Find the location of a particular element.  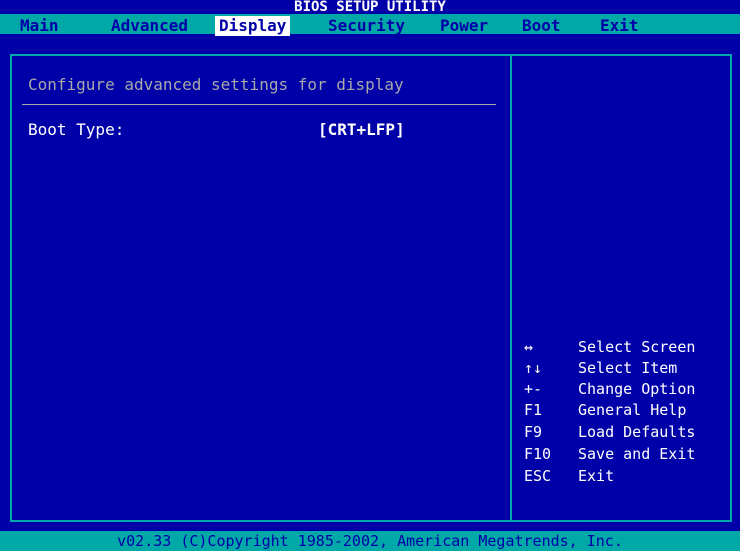

window-title: BIOS SETUP UTILITY is located at coordinates (370, 7).